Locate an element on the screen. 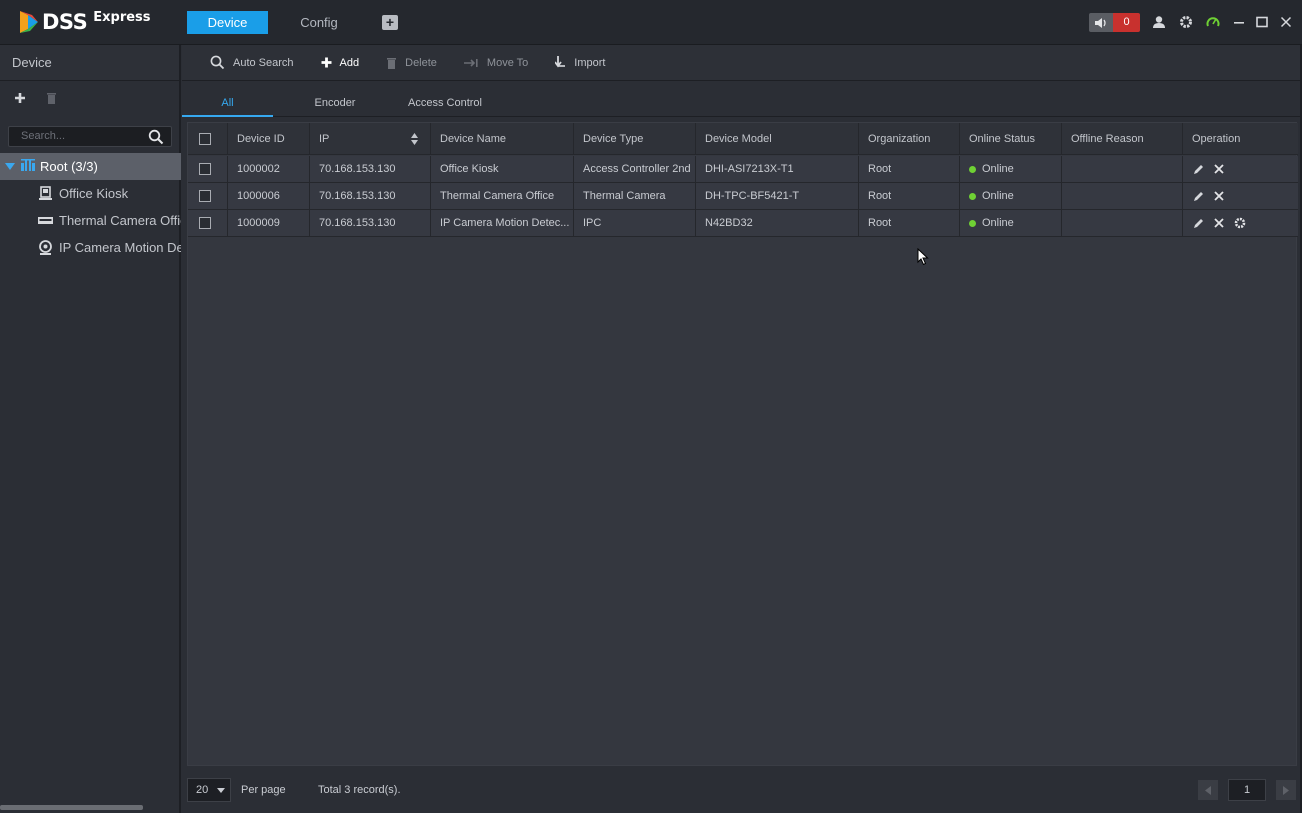 This screenshot has width=1302, height=813. move-to-button: Move To is located at coordinates (495, 63).